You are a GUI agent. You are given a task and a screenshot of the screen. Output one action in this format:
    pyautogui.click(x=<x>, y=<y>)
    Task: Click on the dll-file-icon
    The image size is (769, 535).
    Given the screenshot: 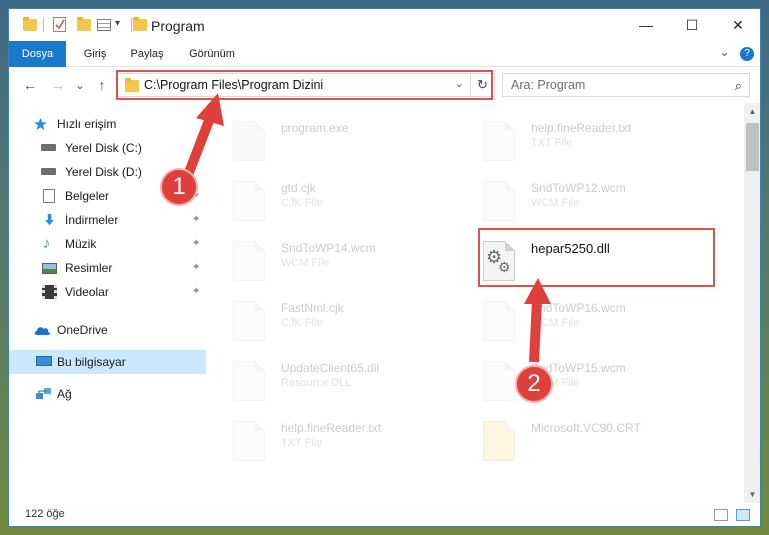 What is the action you would take?
    pyautogui.click(x=249, y=381)
    